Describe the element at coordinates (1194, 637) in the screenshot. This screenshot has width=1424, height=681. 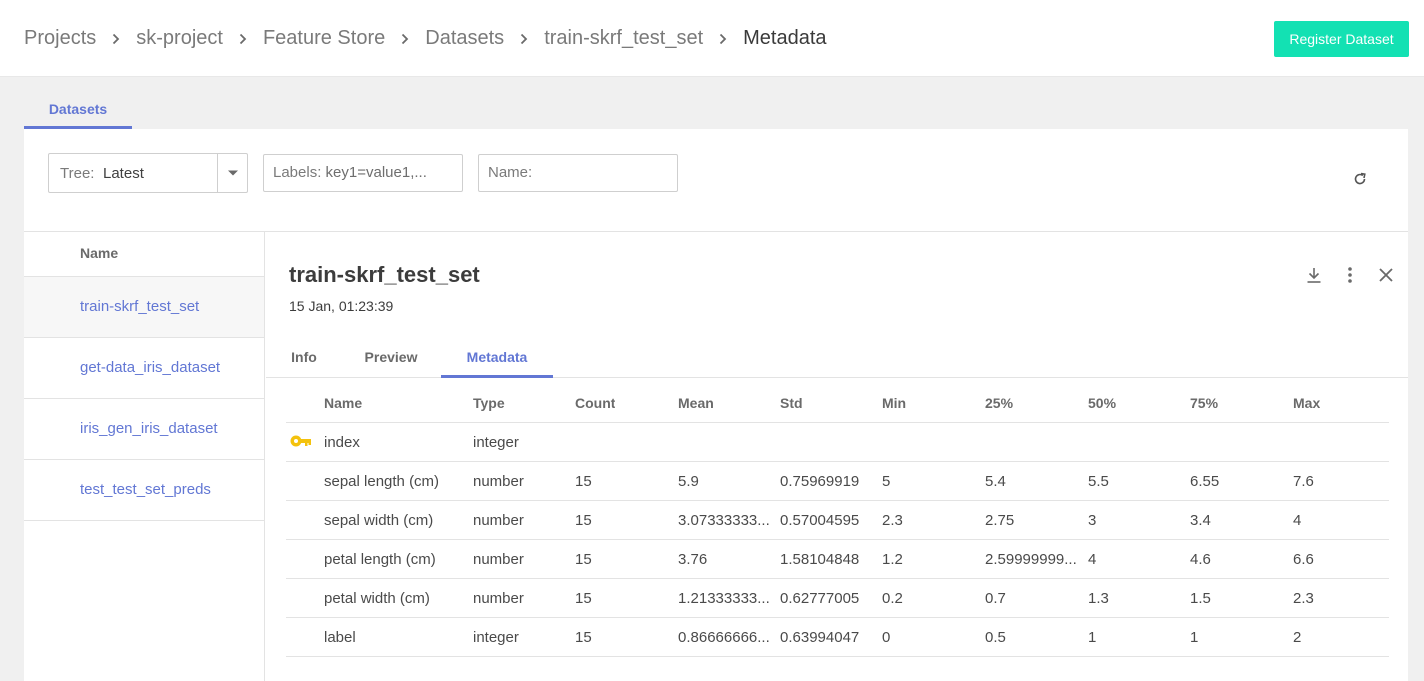
I see `cell-p75: 1` at that location.